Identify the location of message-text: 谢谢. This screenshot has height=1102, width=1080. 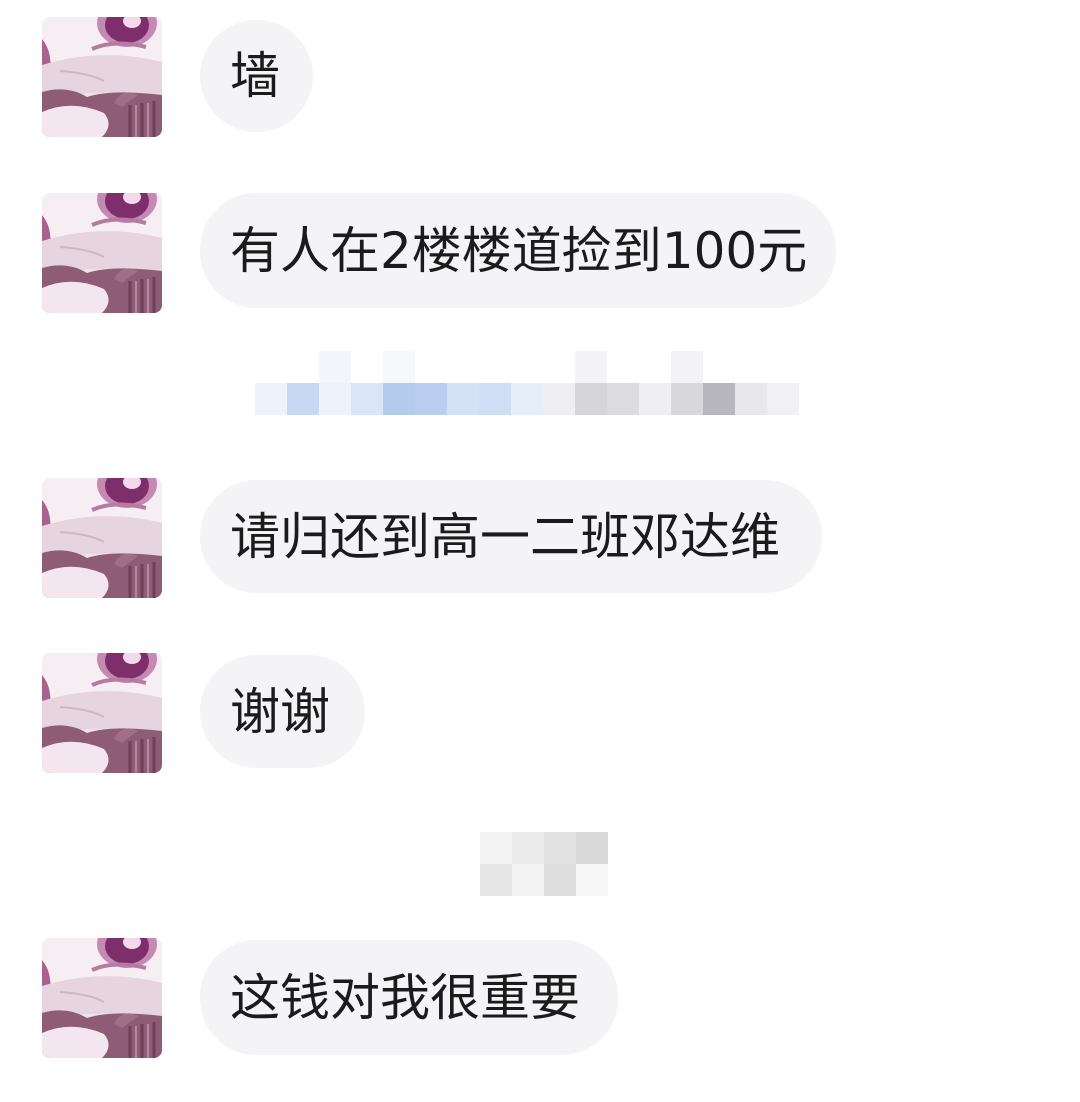
(280, 711).